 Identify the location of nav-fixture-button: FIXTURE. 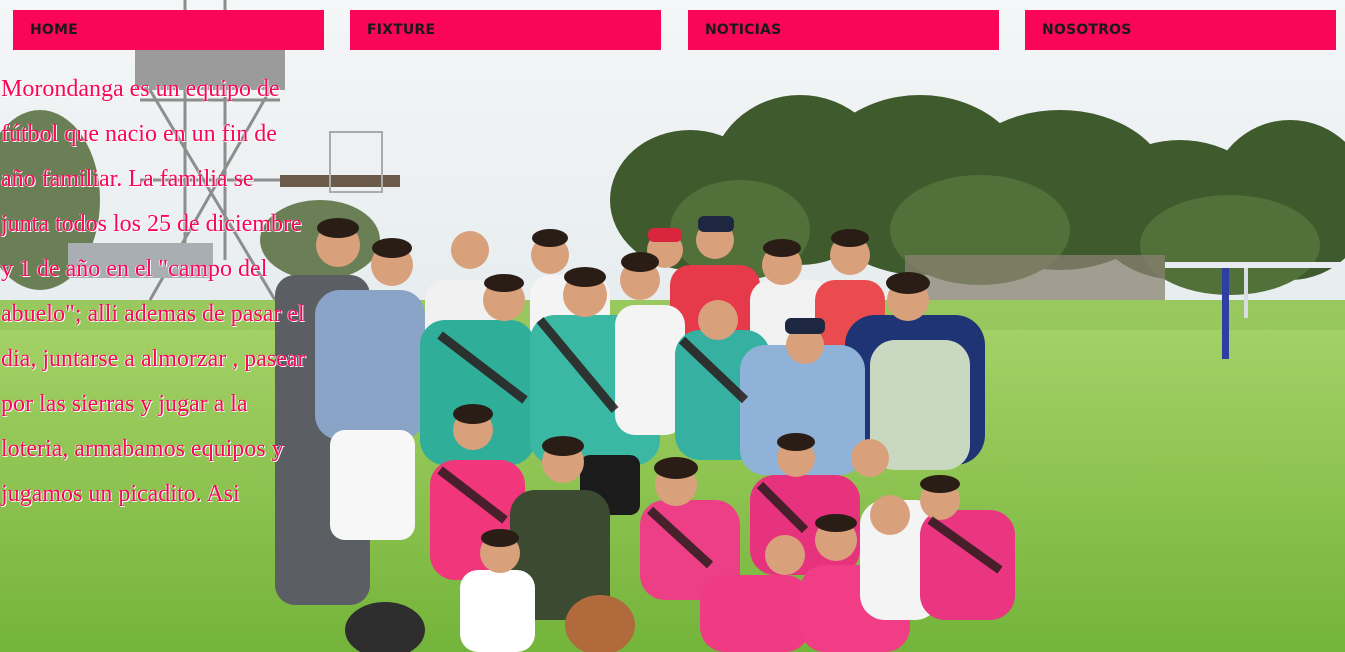
(505, 30).